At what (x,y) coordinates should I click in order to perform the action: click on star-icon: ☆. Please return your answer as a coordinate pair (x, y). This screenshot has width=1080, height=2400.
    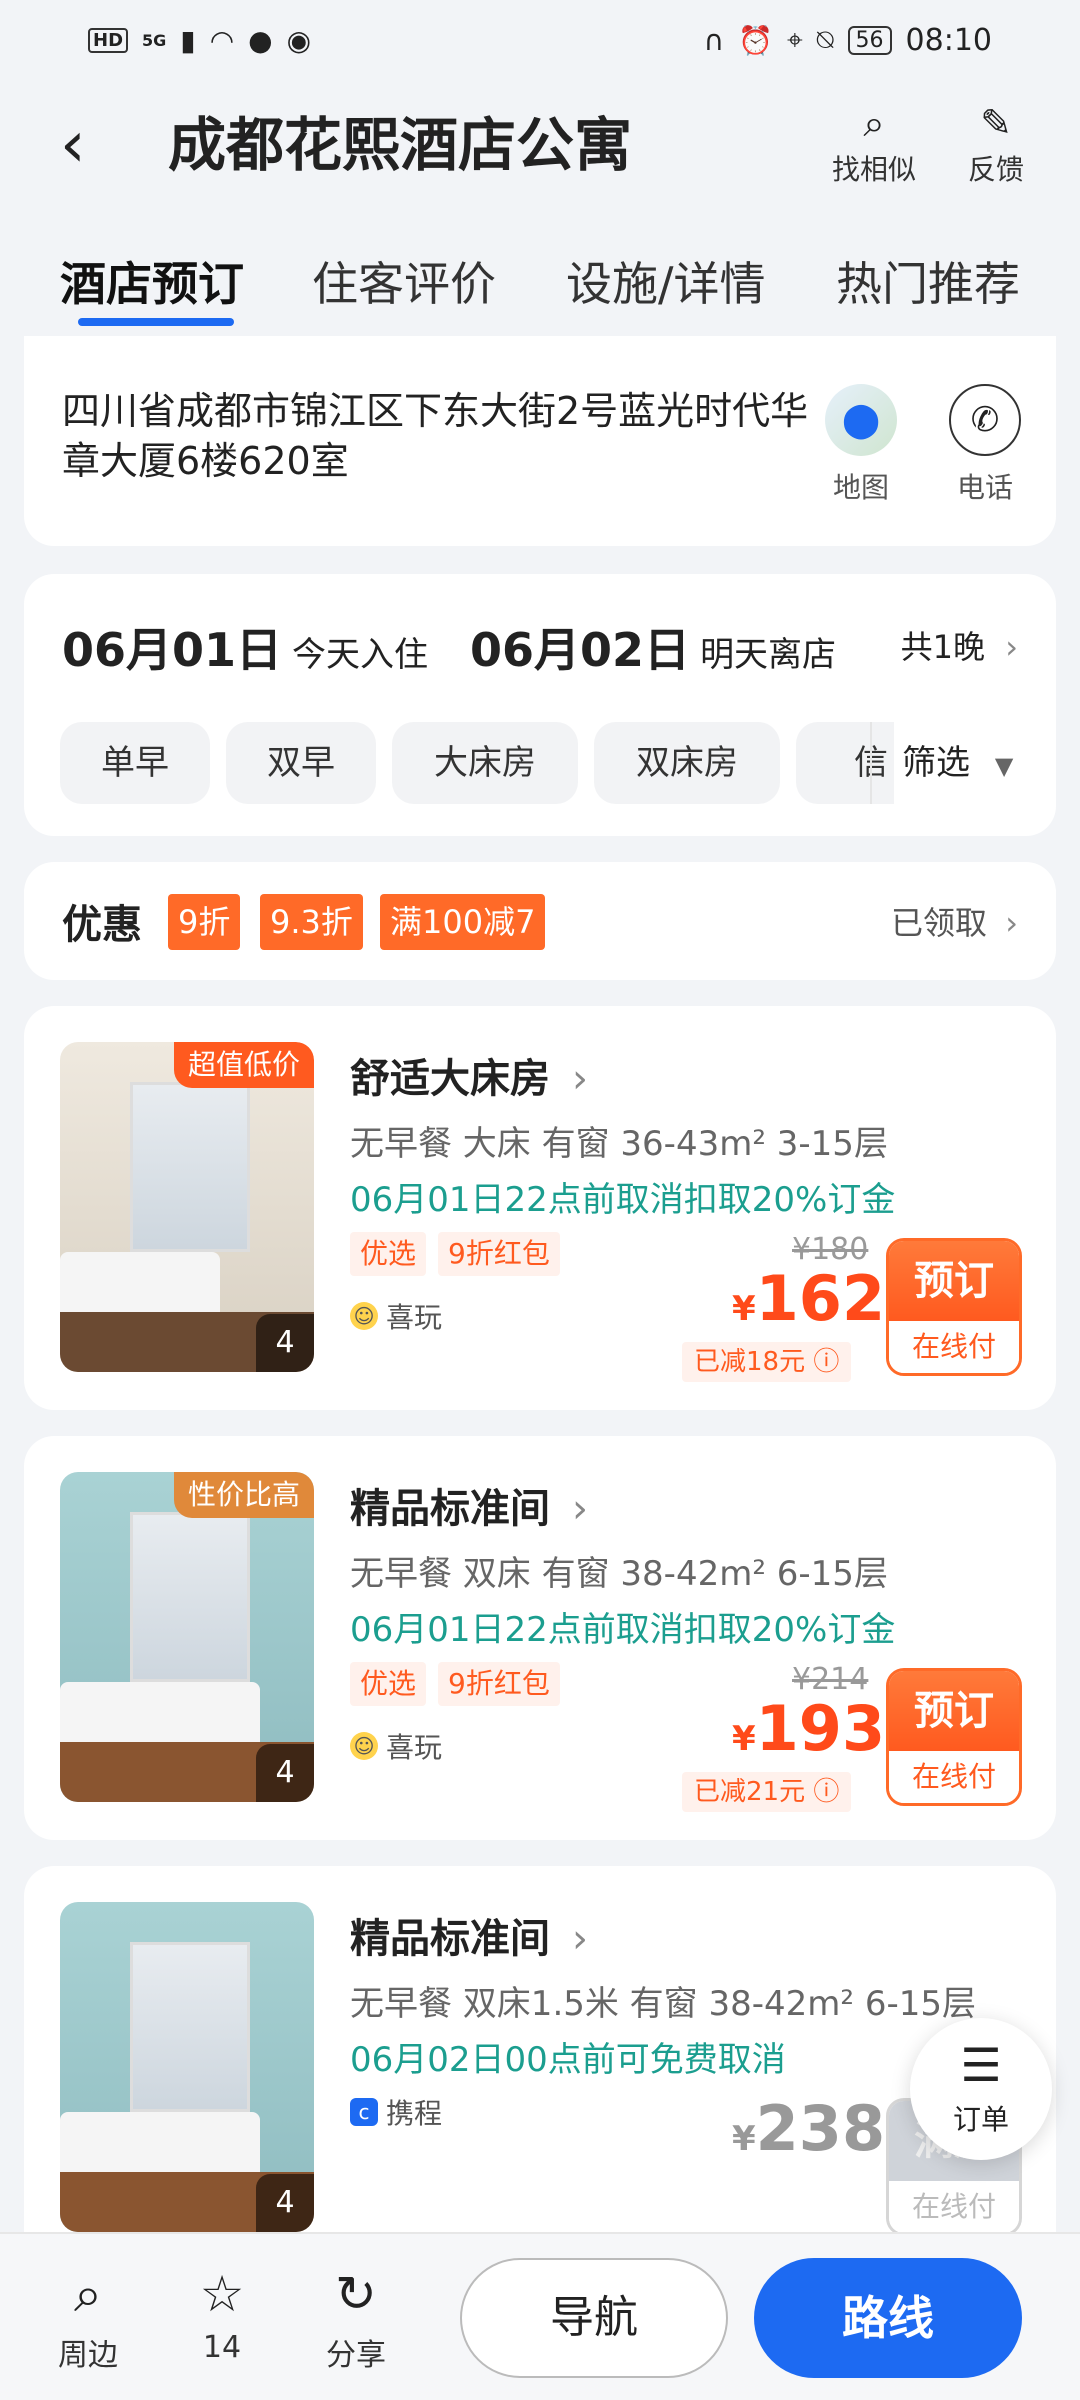
    Looking at the image, I should click on (222, 2294).